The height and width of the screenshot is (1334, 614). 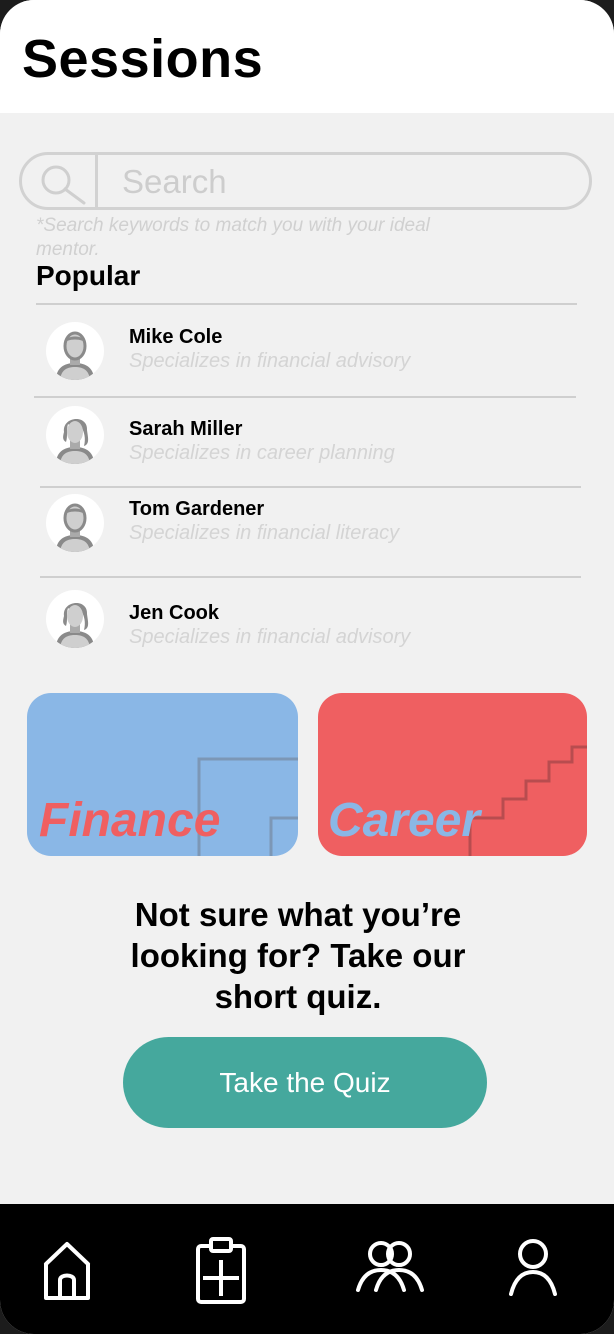 What do you see at coordinates (533, 1270) in the screenshot?
I see `profile-icon` at bounding box center [533, 1270].